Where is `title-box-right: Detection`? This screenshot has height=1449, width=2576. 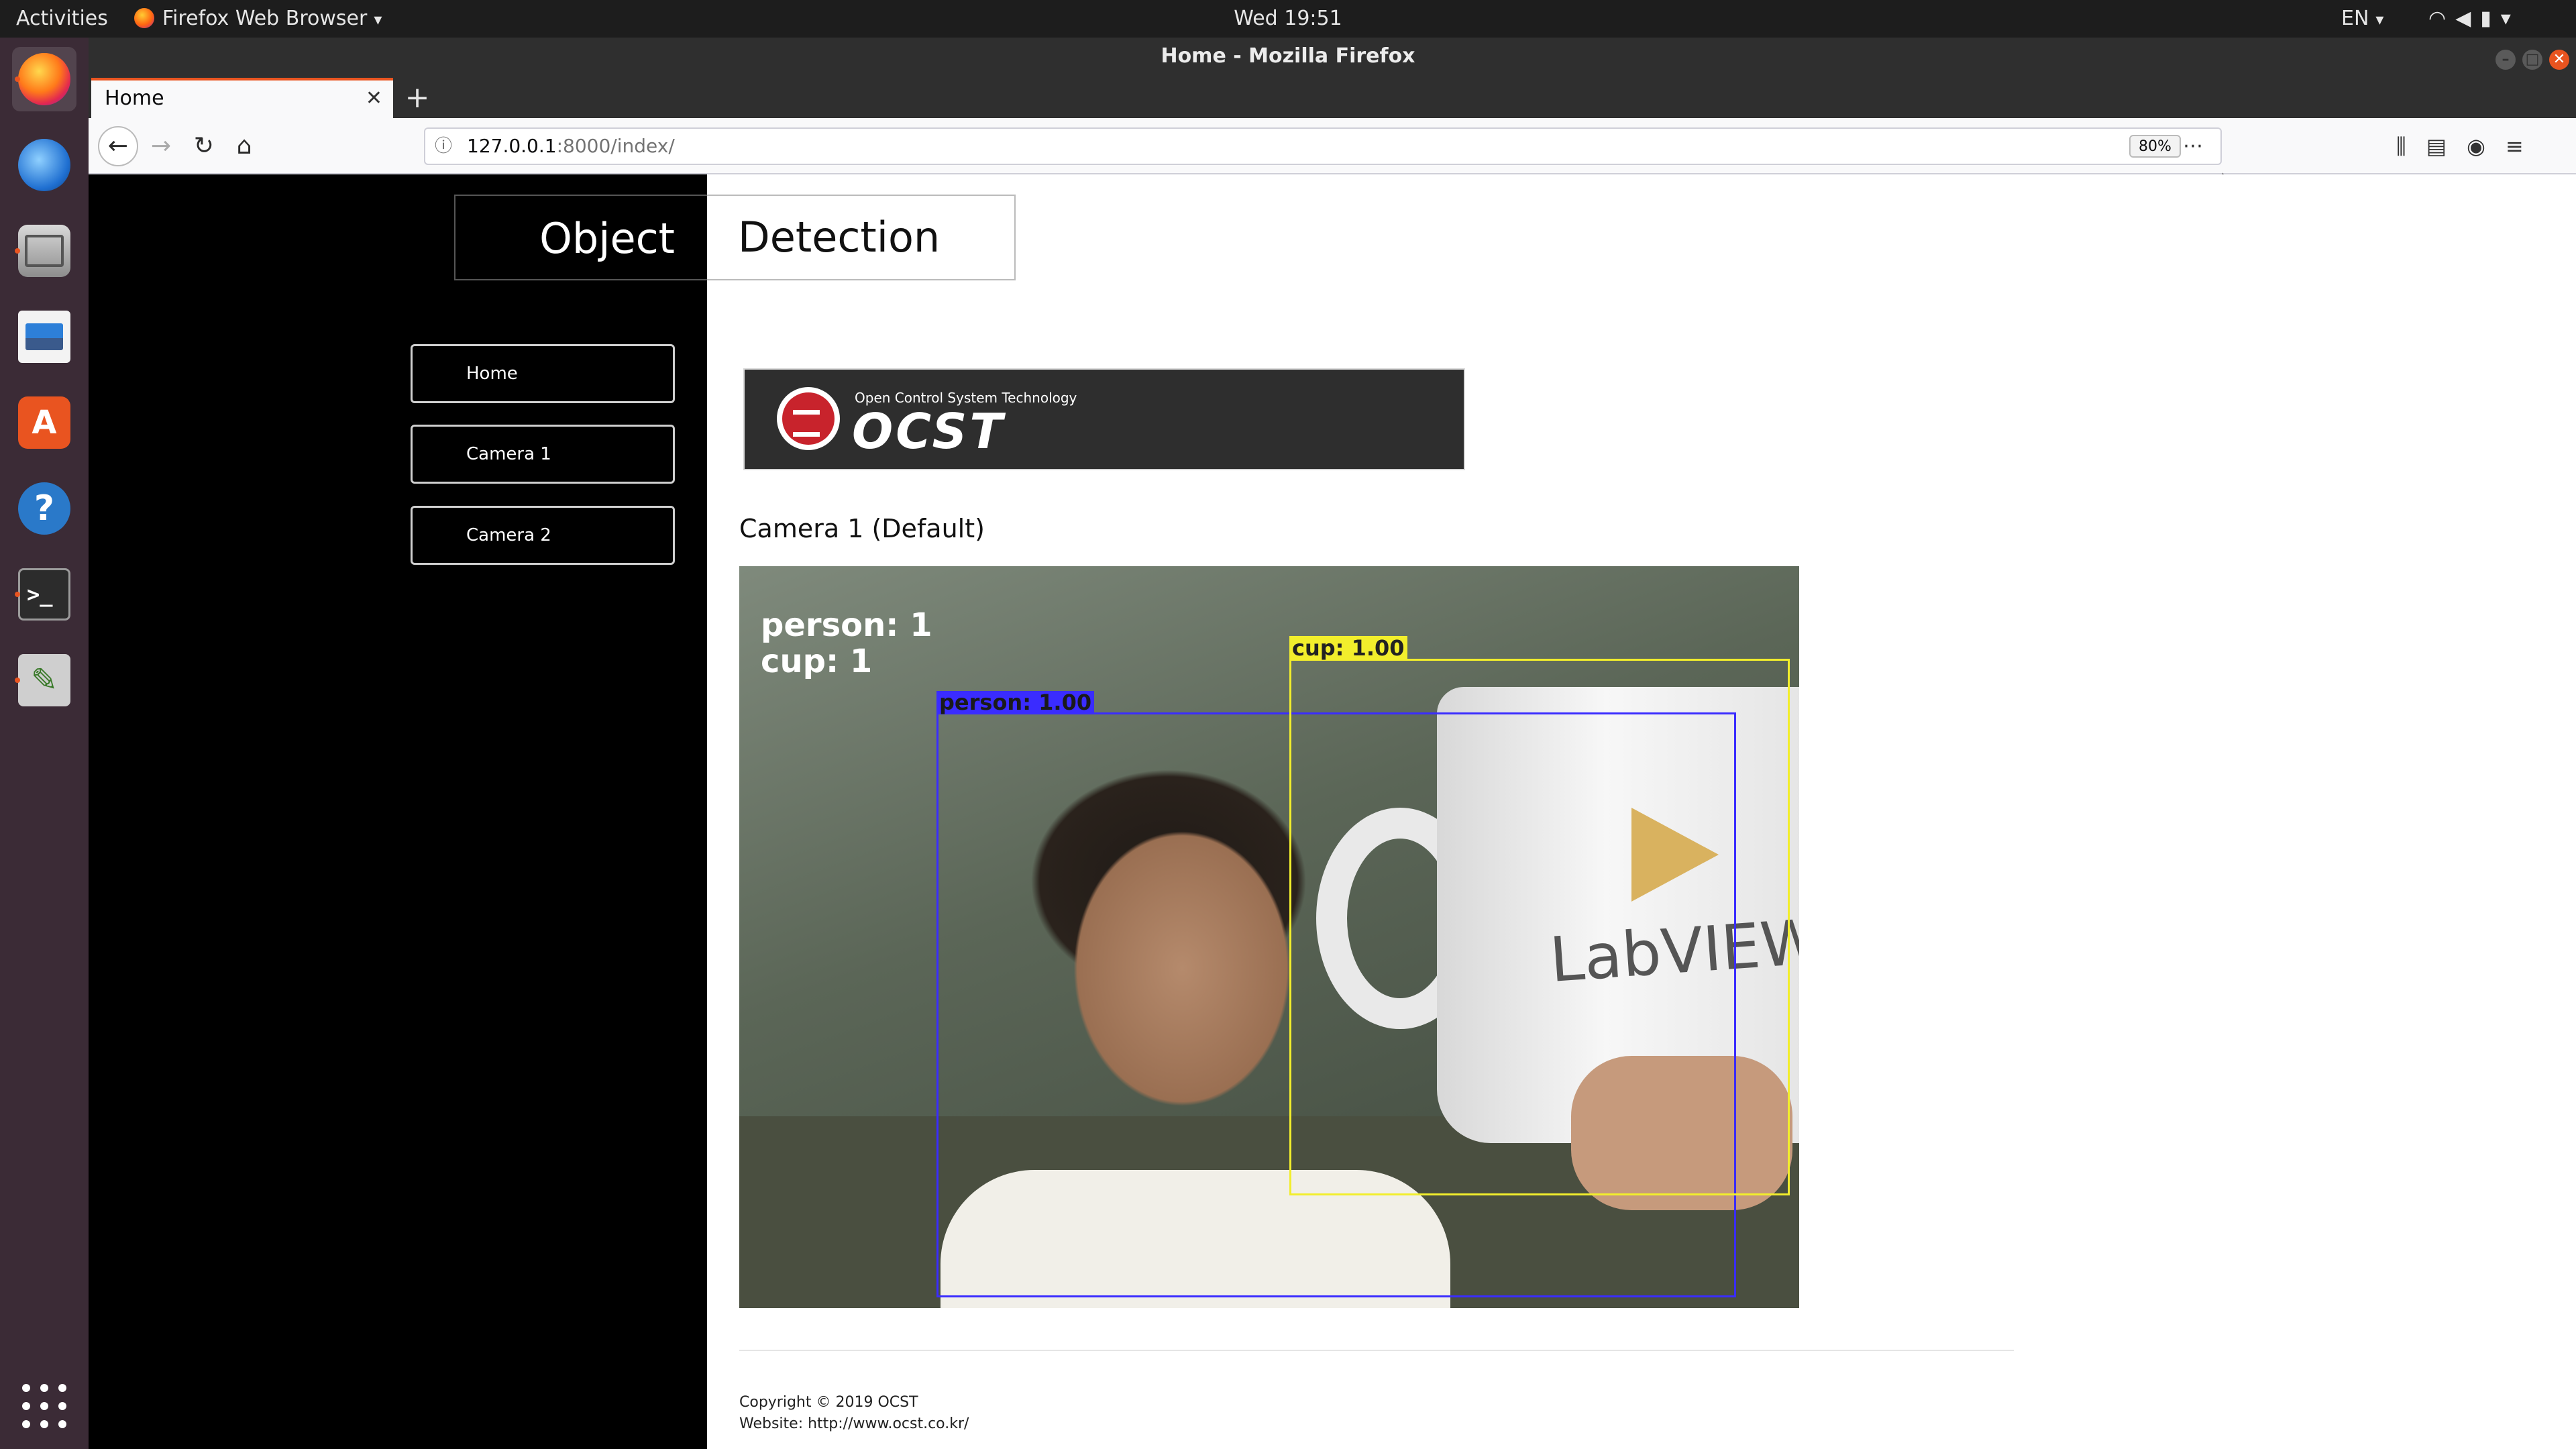 title-box-right: Detection is located at coordinates (861, 237).